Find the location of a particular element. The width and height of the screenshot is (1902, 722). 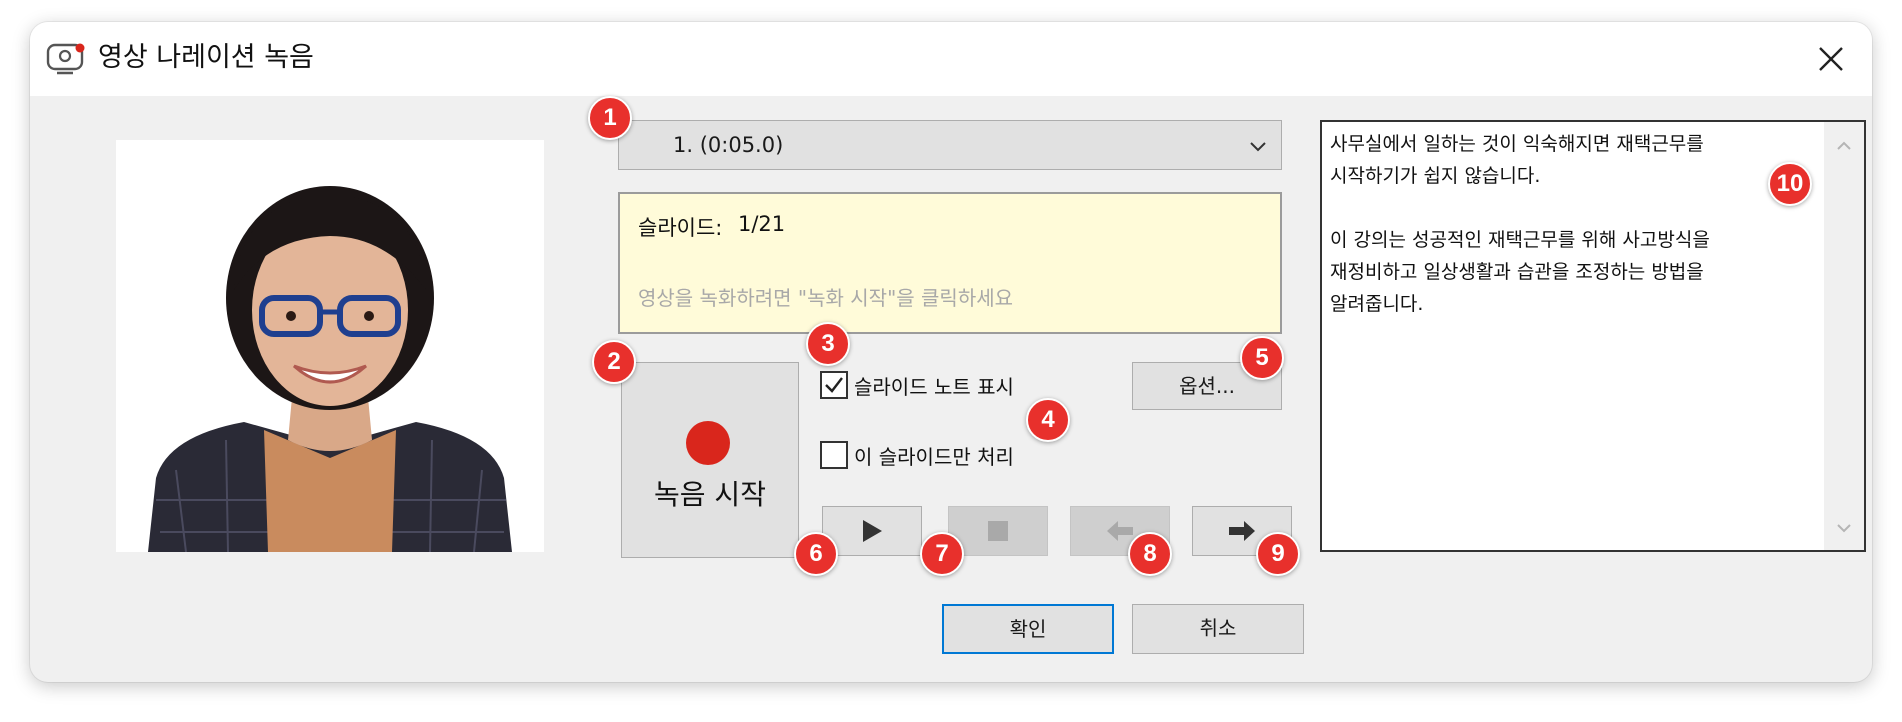

scroll-up-icon is located at coordinates (1844, 146).